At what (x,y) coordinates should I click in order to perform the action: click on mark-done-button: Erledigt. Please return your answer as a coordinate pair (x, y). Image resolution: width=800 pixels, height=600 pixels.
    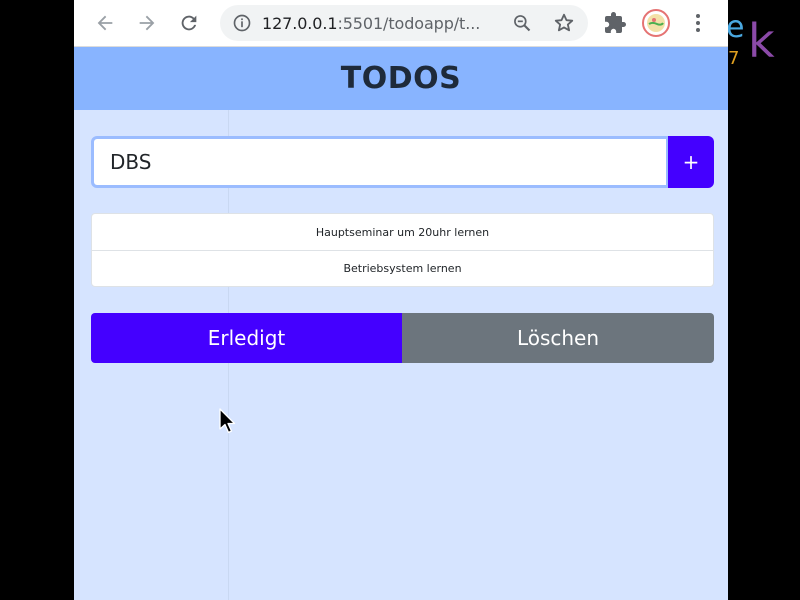
    Looking at the image, I should click on (246, 338).